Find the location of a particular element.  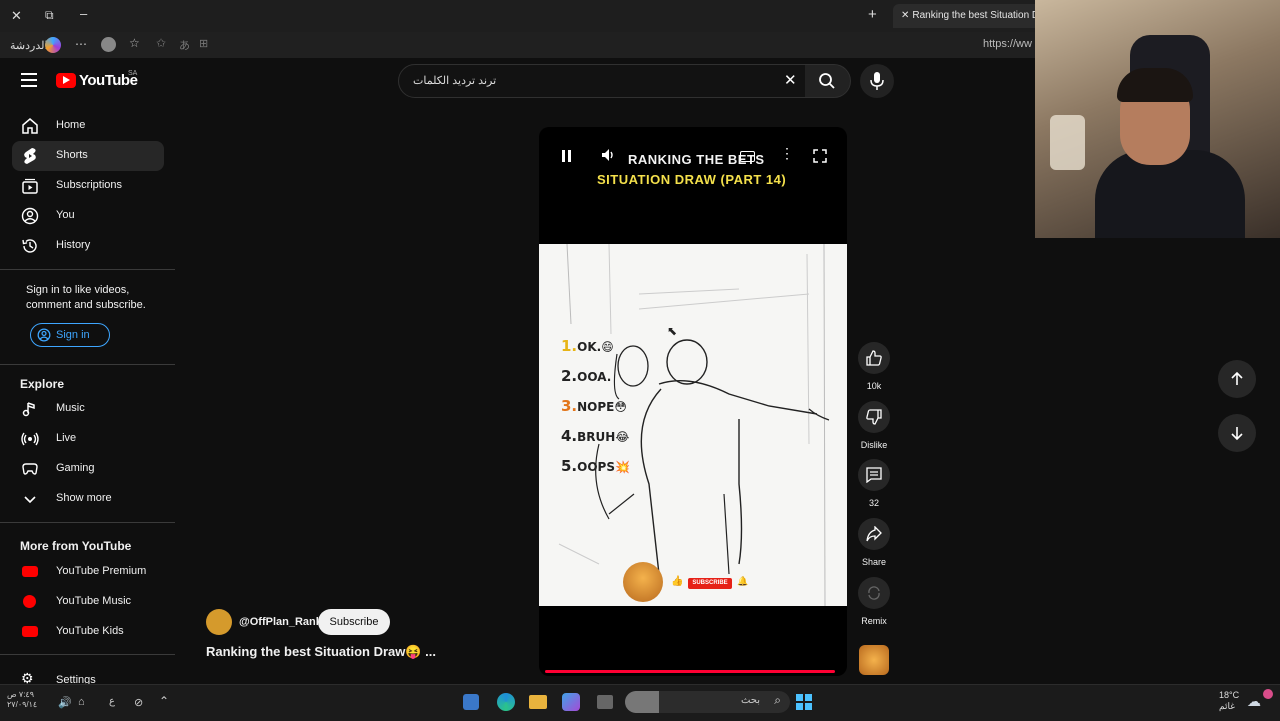

copilot-app-icon is located at coordinates (571, 702).